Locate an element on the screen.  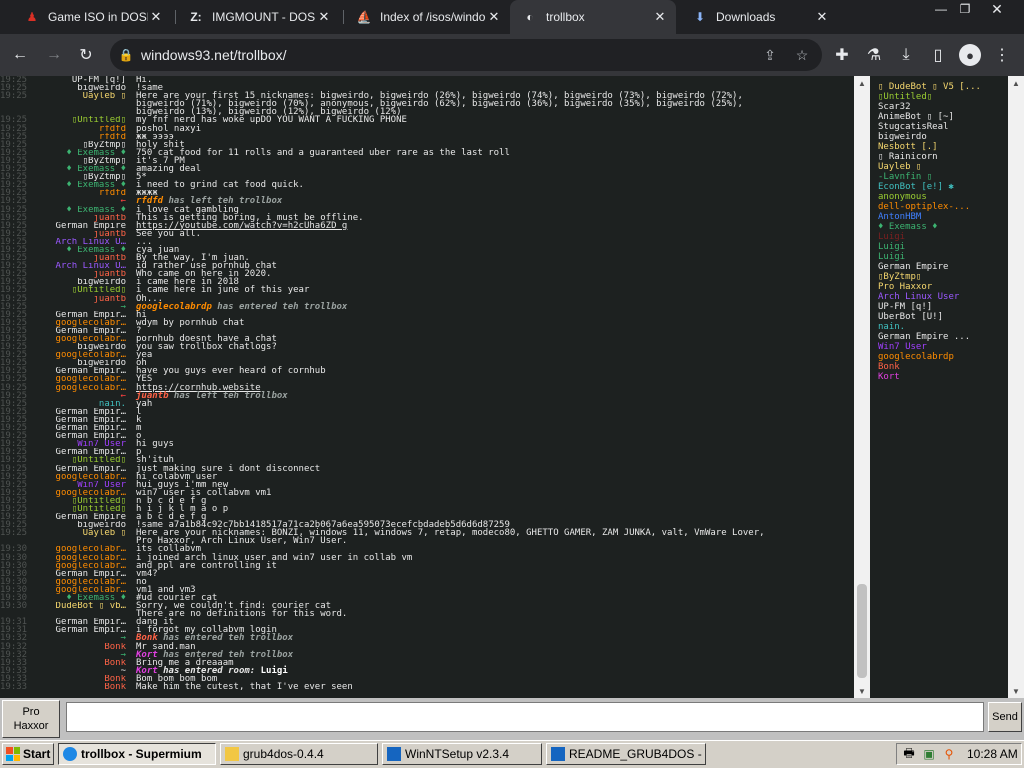
message-nick: nain. is located at coordinates (80, 404).